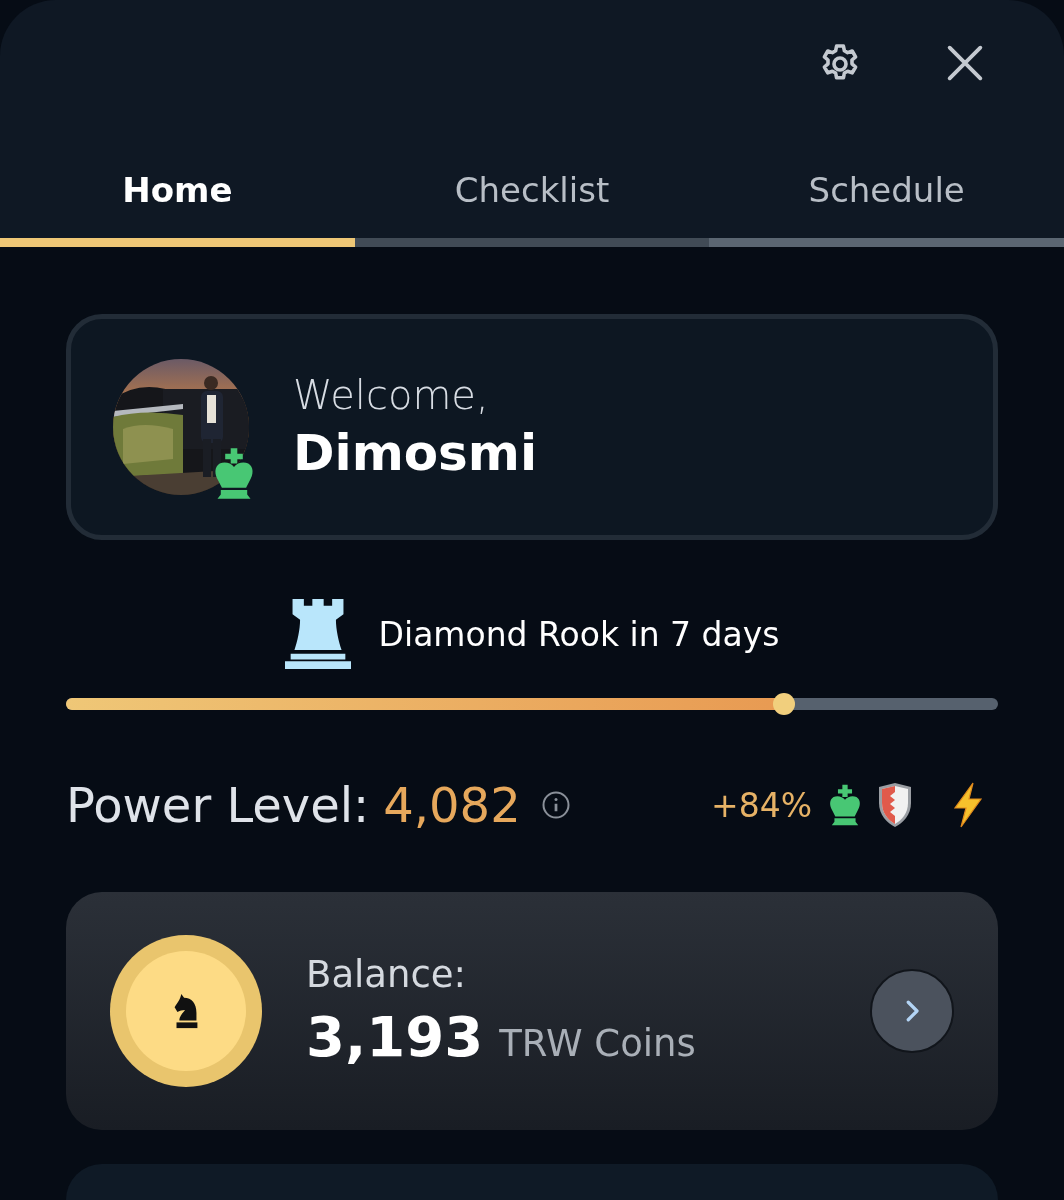 Image resolution: width=1064 pixels, height=1200 pixels. Describe the element at coordinates (415, 453) in the screenshot. I see `user-name: Dimosmi` at that location.